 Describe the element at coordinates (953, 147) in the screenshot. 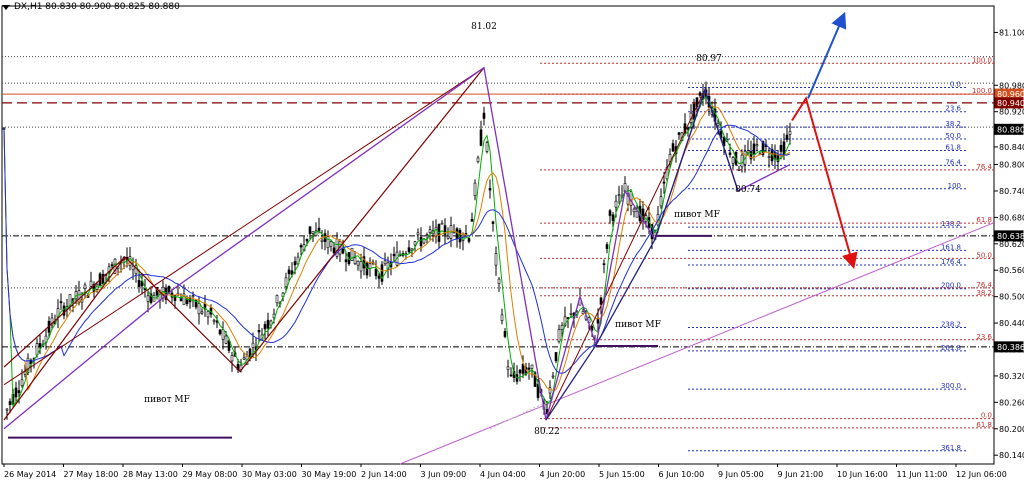

I see `fib-blue-label: 61.8` at that location.